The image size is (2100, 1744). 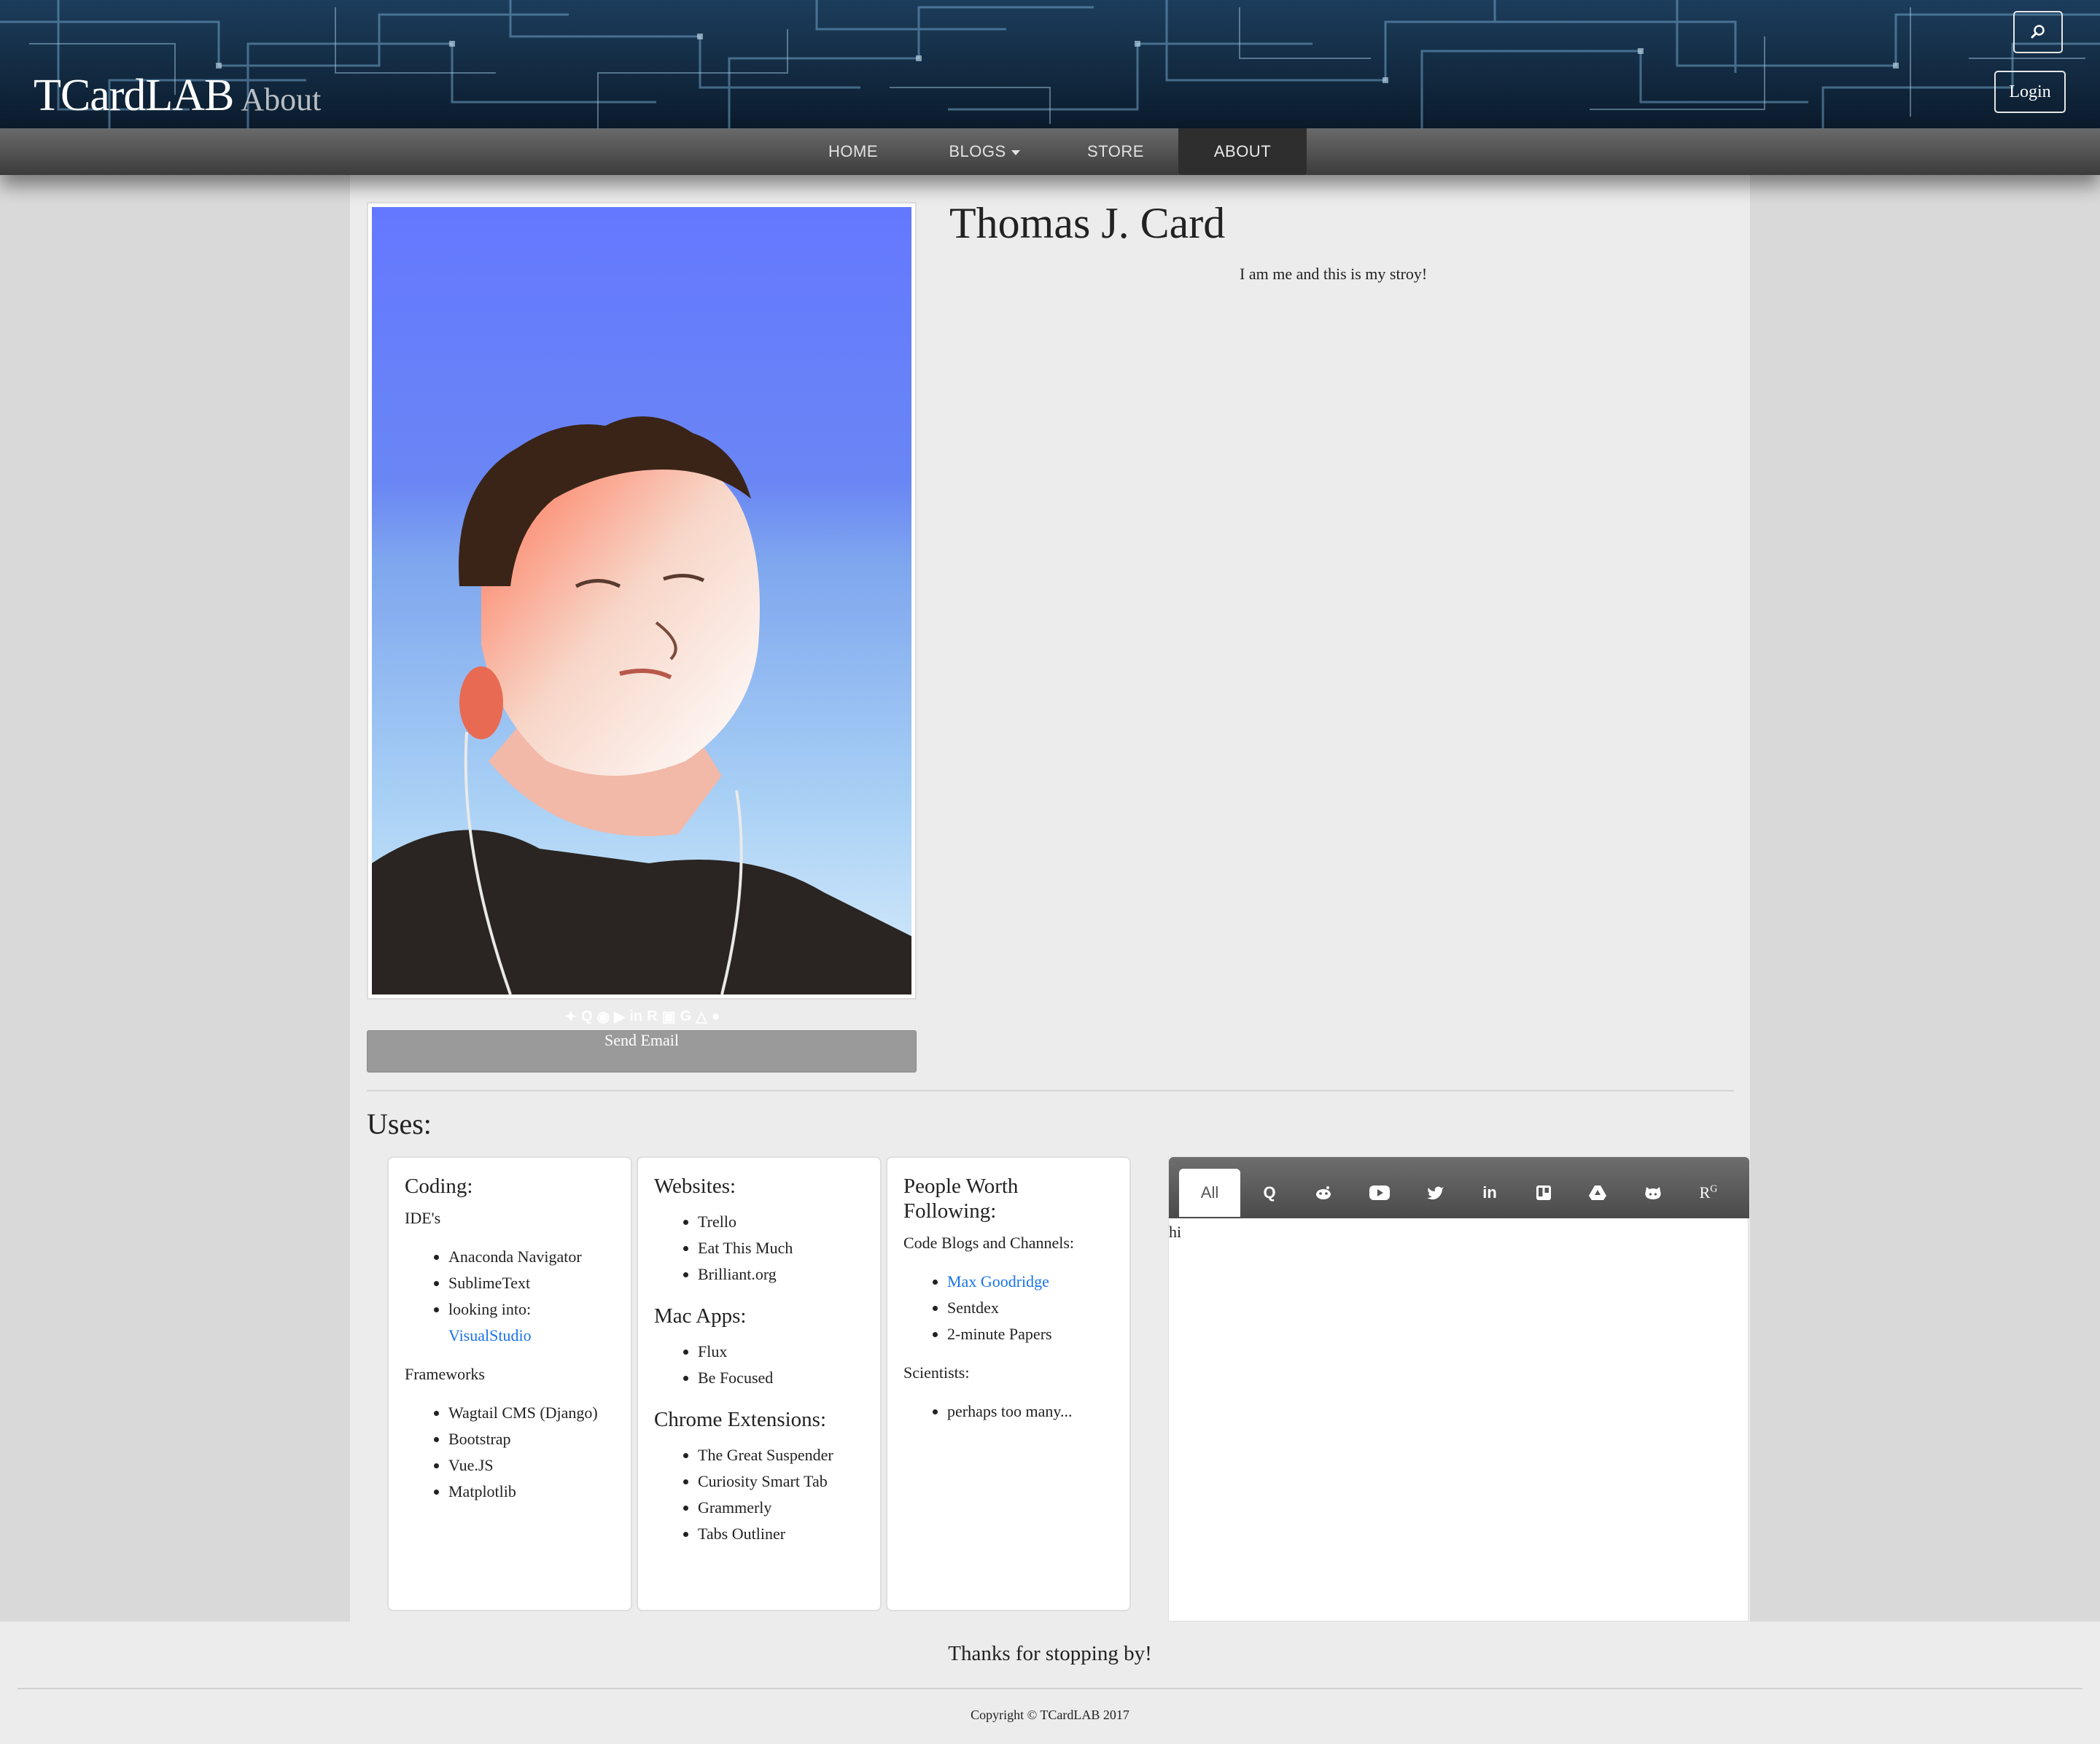 I want to click on search-icon, so click(x=2038, y=32).